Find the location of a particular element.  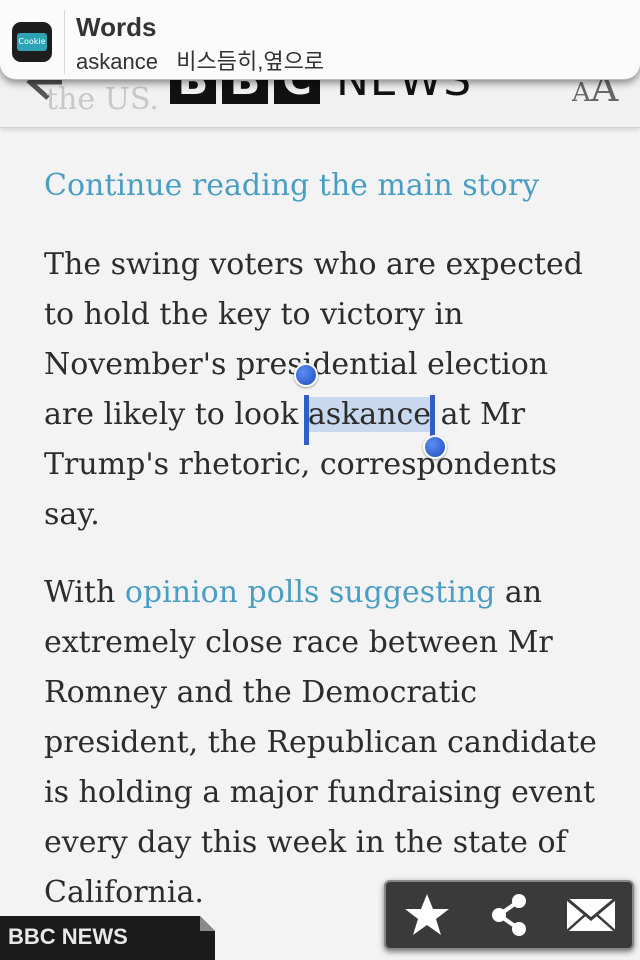

mail-button is located at coordinates (591, 915).